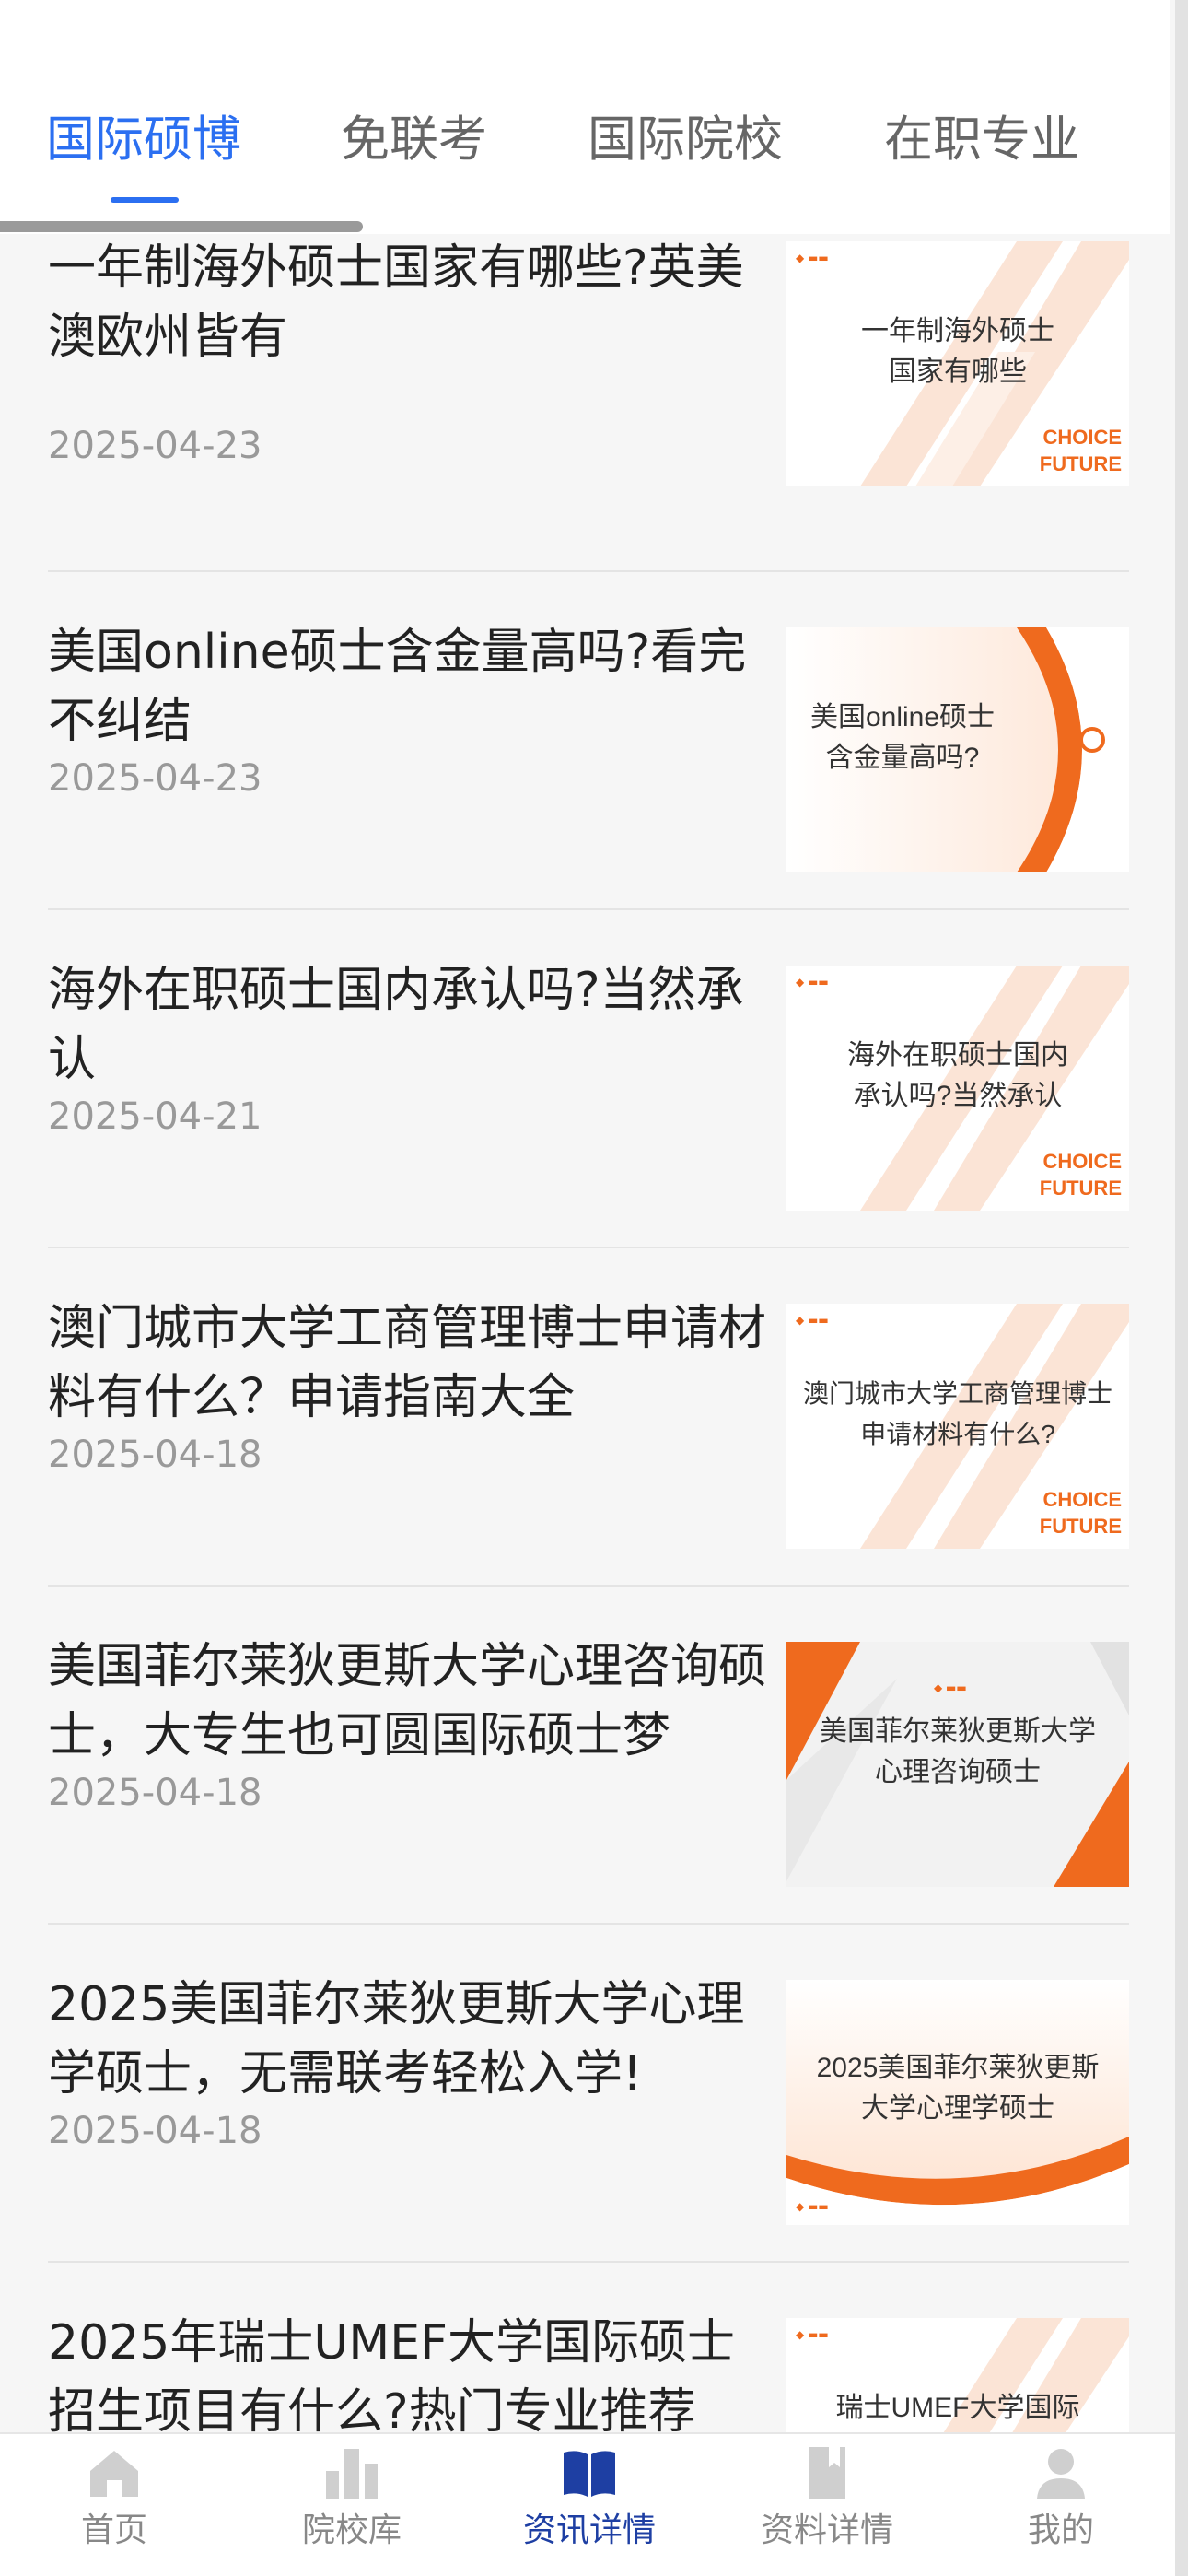  I want to click on article-title: 美国online硕士含金量高吗?看完不纠结, so click(397, 687).